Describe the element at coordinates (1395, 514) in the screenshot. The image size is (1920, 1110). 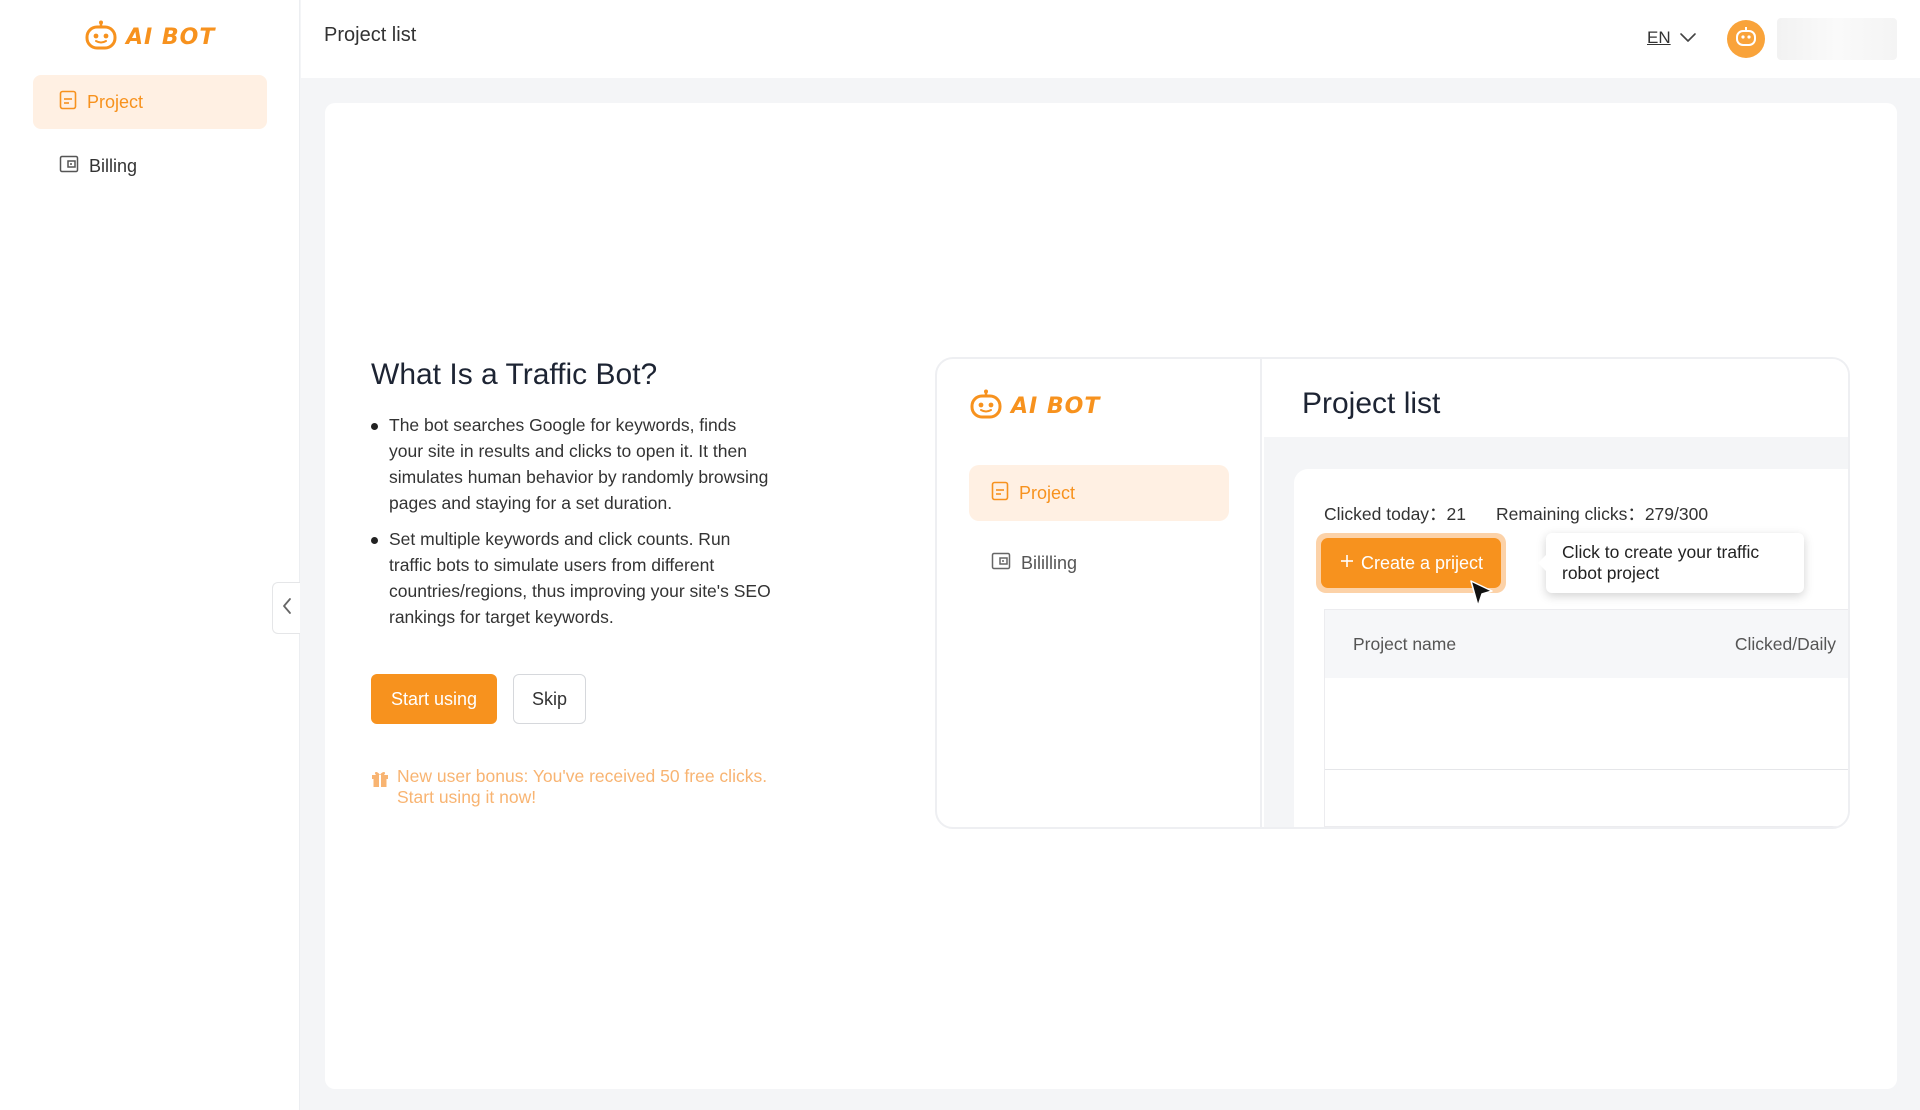
I see `clicked-today-stat: Clicked today：21` at that location.